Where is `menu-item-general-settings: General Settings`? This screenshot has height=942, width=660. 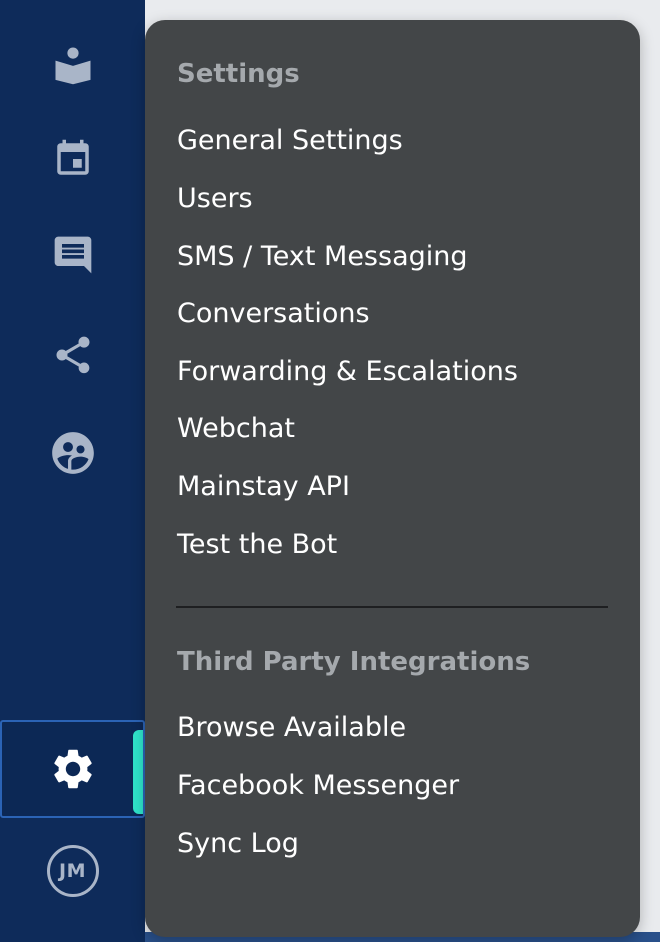 menu-item-general-settings: General Settings is located at coordinates (290, 141).